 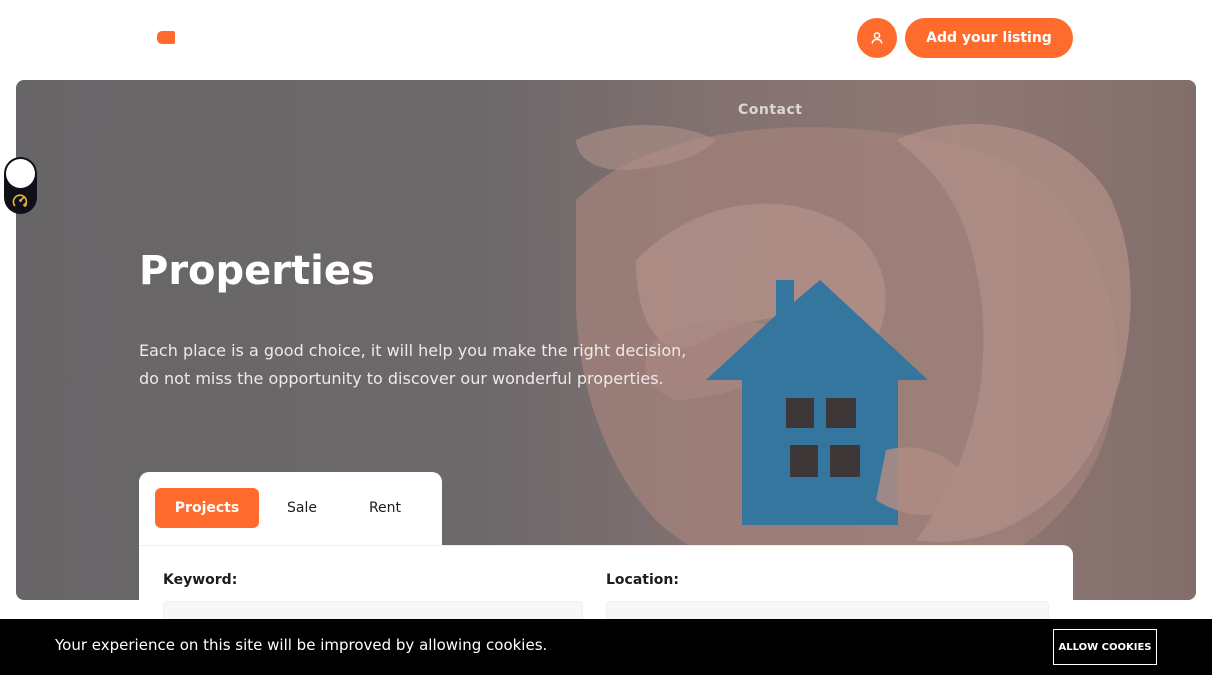 I want to click on keyword-label: Keyword:, so click(x=200, y=580).